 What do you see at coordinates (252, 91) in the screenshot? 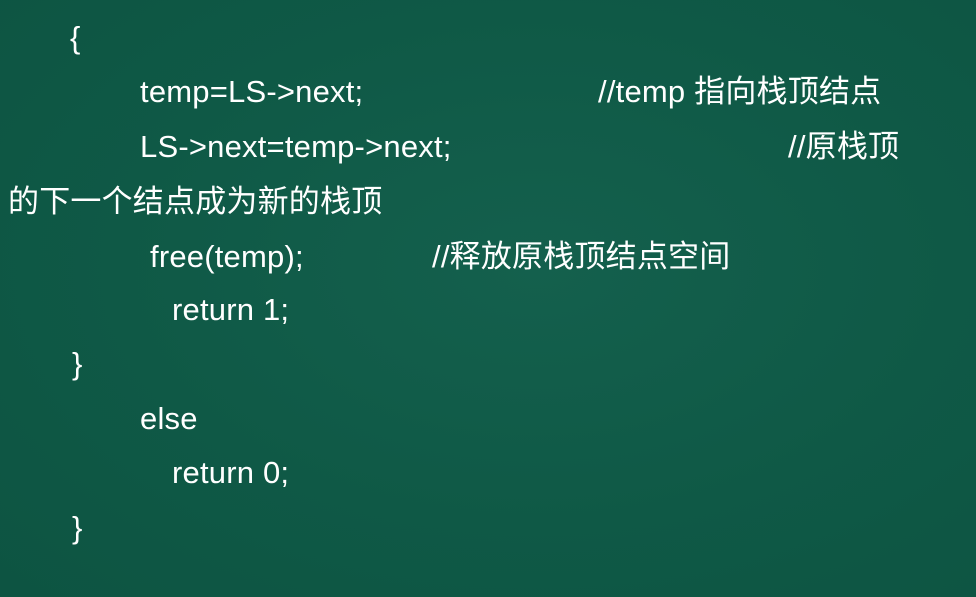
I see `code-line-temp-assign: temp=LS->next;` at bounding box center [252, 91].